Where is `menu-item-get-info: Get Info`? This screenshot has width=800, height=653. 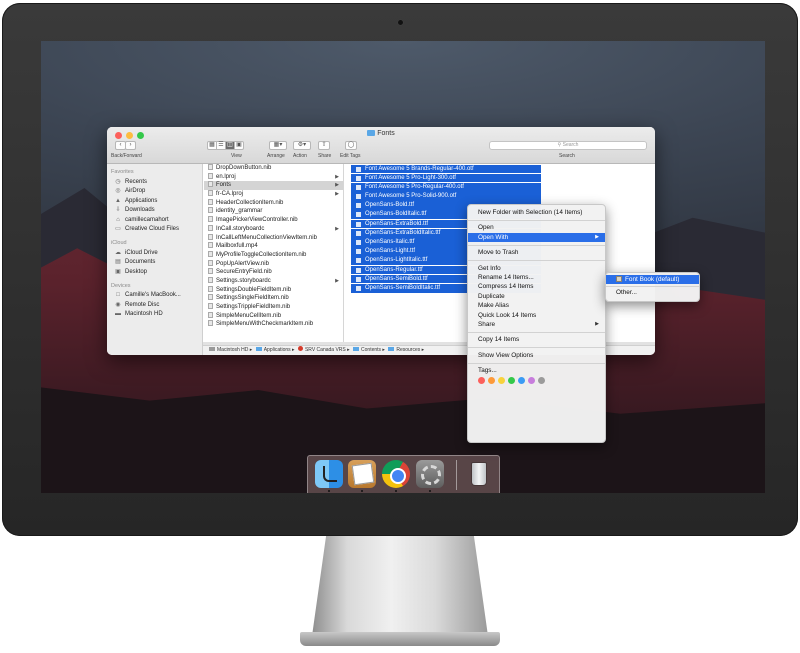
menu-item-get-info: Get Info is located at coordinates (536, 268).